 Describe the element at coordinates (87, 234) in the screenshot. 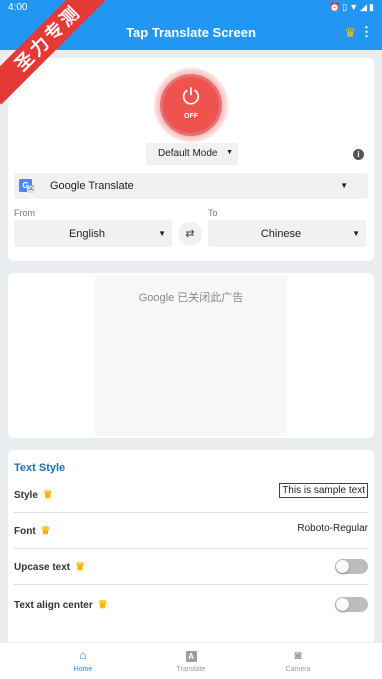

I see `from-language-value: English` at that location.